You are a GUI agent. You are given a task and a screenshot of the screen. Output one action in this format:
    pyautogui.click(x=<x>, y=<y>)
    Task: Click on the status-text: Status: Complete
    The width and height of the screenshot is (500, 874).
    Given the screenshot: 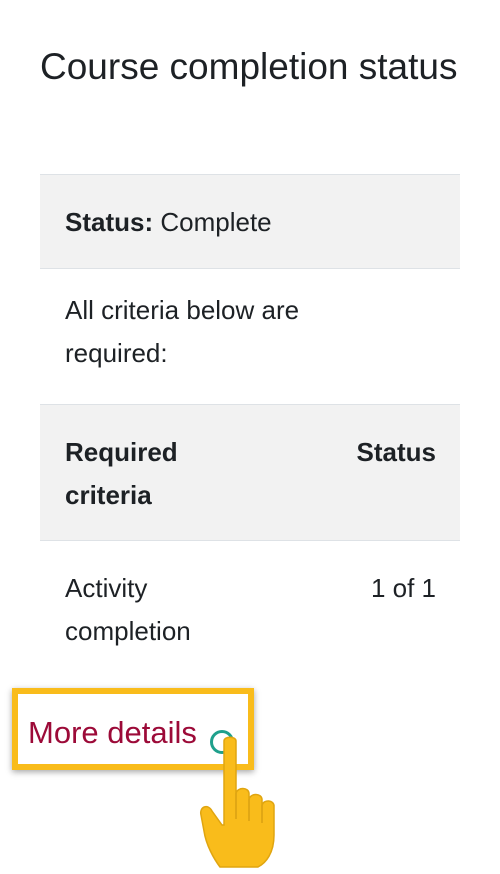 What is the action you would take?
    pyautogui.click(x=168, y=222)
    